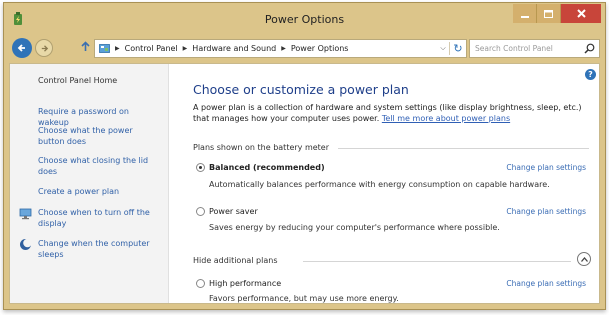 The image size is (609, 315). Describe the element at coordinates (99, 166) in the screenshot. I see `closing-lid-link: Choose what closing the lid does` at that location.